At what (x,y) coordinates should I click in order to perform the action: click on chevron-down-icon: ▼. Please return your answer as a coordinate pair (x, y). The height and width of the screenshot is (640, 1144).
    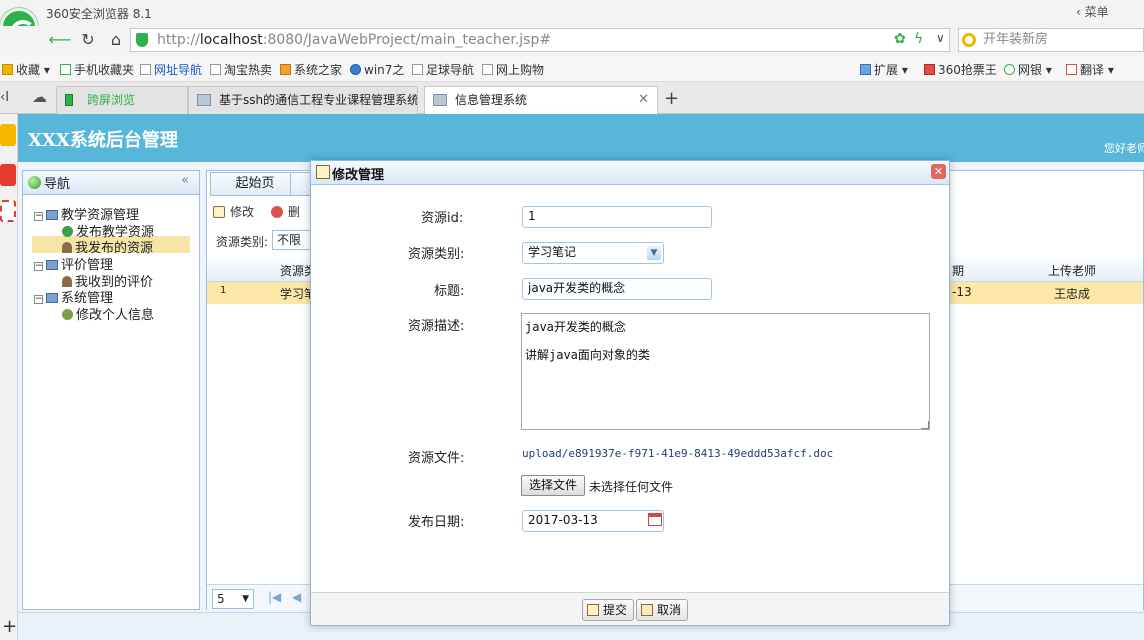
    Looking at the image, I should click on (654, 253).